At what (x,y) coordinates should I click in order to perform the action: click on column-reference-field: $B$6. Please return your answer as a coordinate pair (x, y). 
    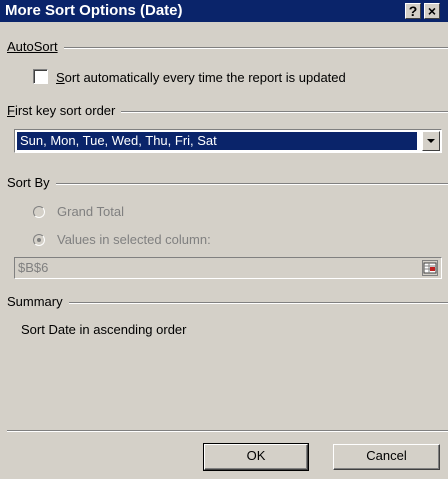
    Looking at the image, I should click on (228, 268).